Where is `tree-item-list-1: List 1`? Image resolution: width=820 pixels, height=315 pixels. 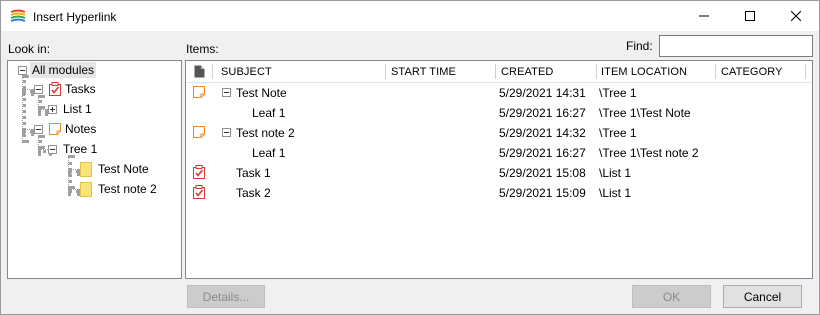 tree-item-list-1: List 1 is located at coordinates (77, 109).